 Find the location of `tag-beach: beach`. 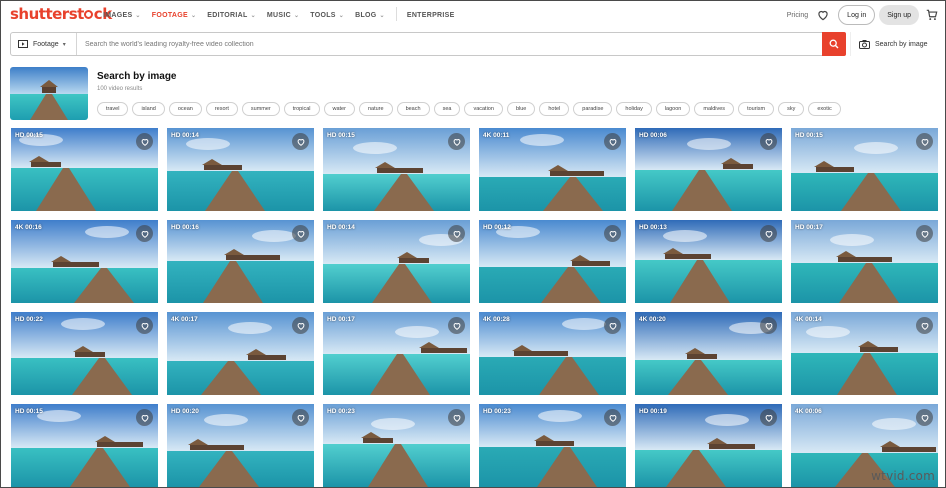

tag-beach: beach is located at coordinates (413, 109).